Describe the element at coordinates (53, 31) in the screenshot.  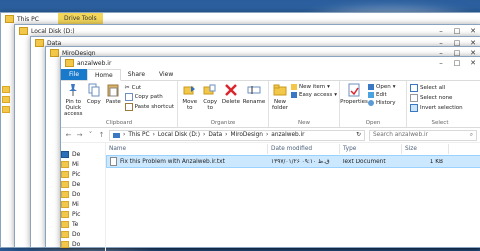
I see `window-title: Local Disk (D:)` at that location.